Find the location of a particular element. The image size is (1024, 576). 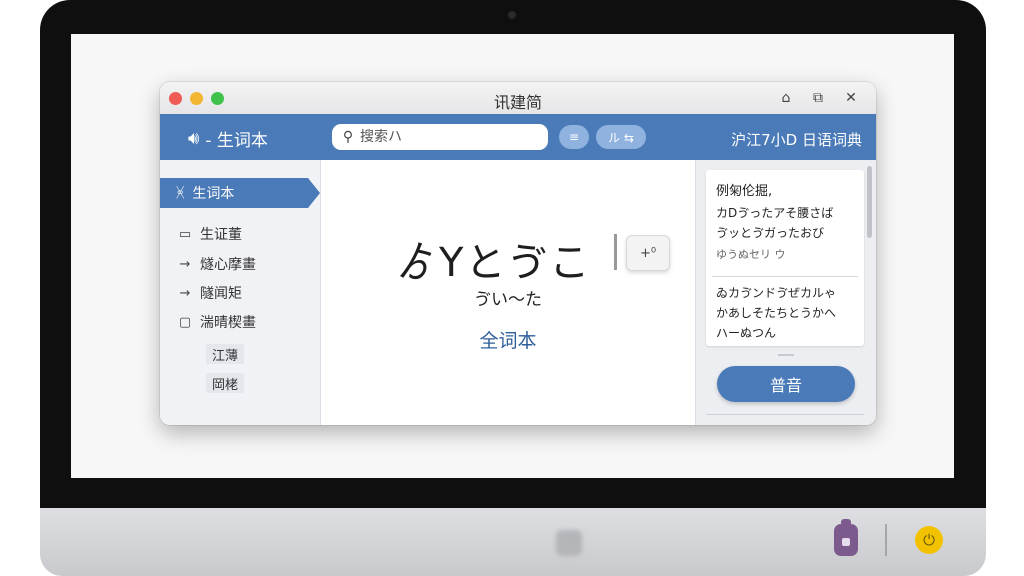

sidebar-item-label: 生词本 is located at coordinates (213, 194).